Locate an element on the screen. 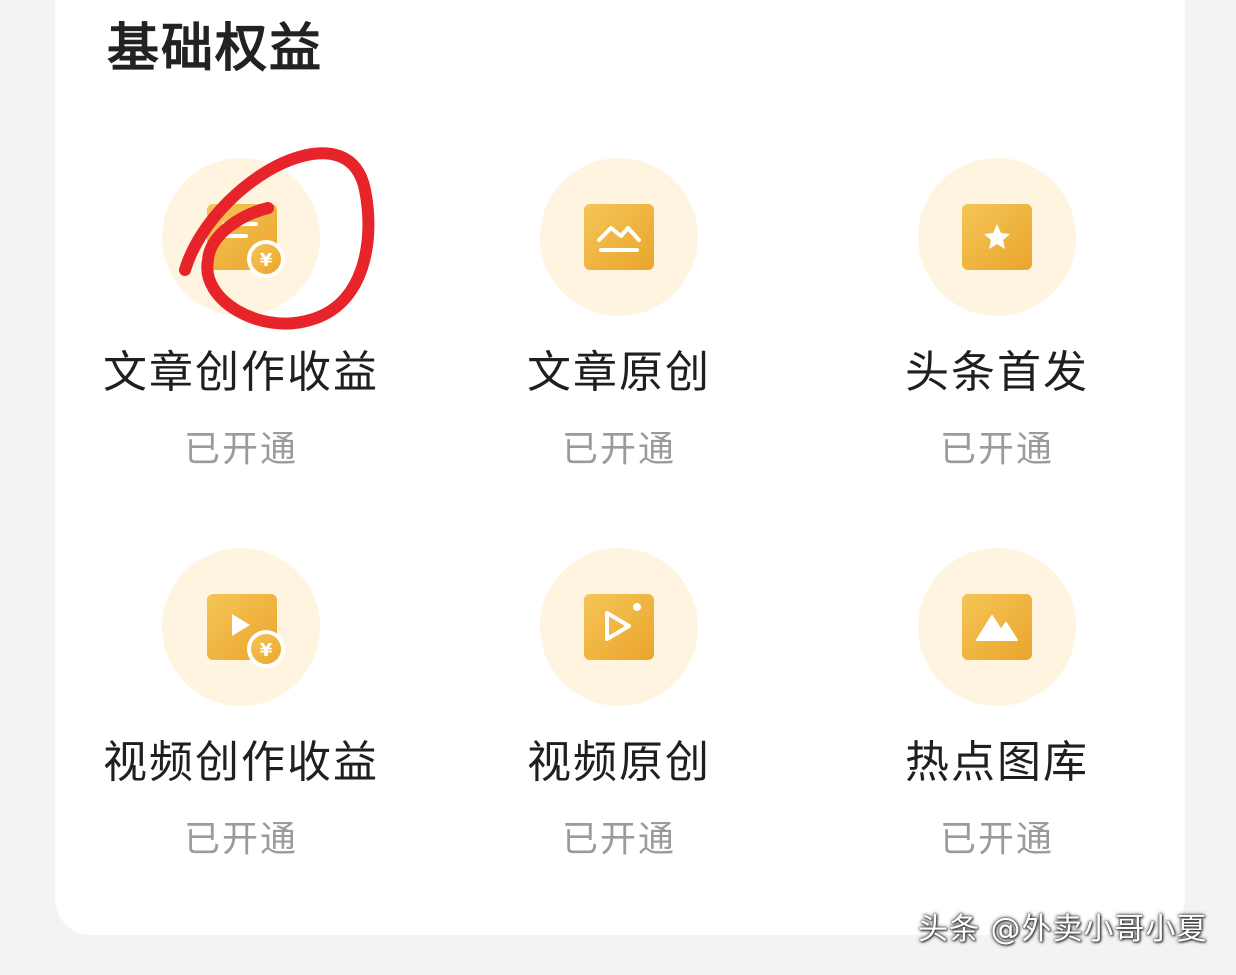  benefit-video-original: 视频原创 已开通 is located at coordinates (618, 713).